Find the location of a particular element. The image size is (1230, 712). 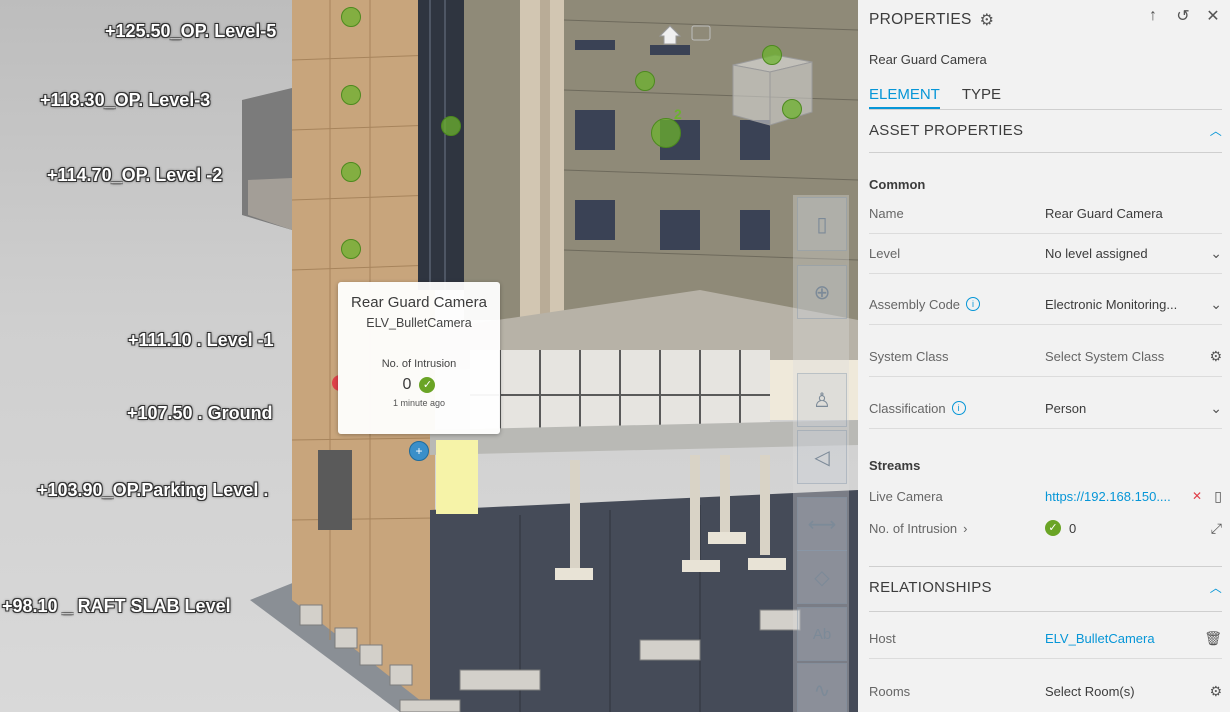

remove-icon: ✕ is located at coordinates (1197, 496).